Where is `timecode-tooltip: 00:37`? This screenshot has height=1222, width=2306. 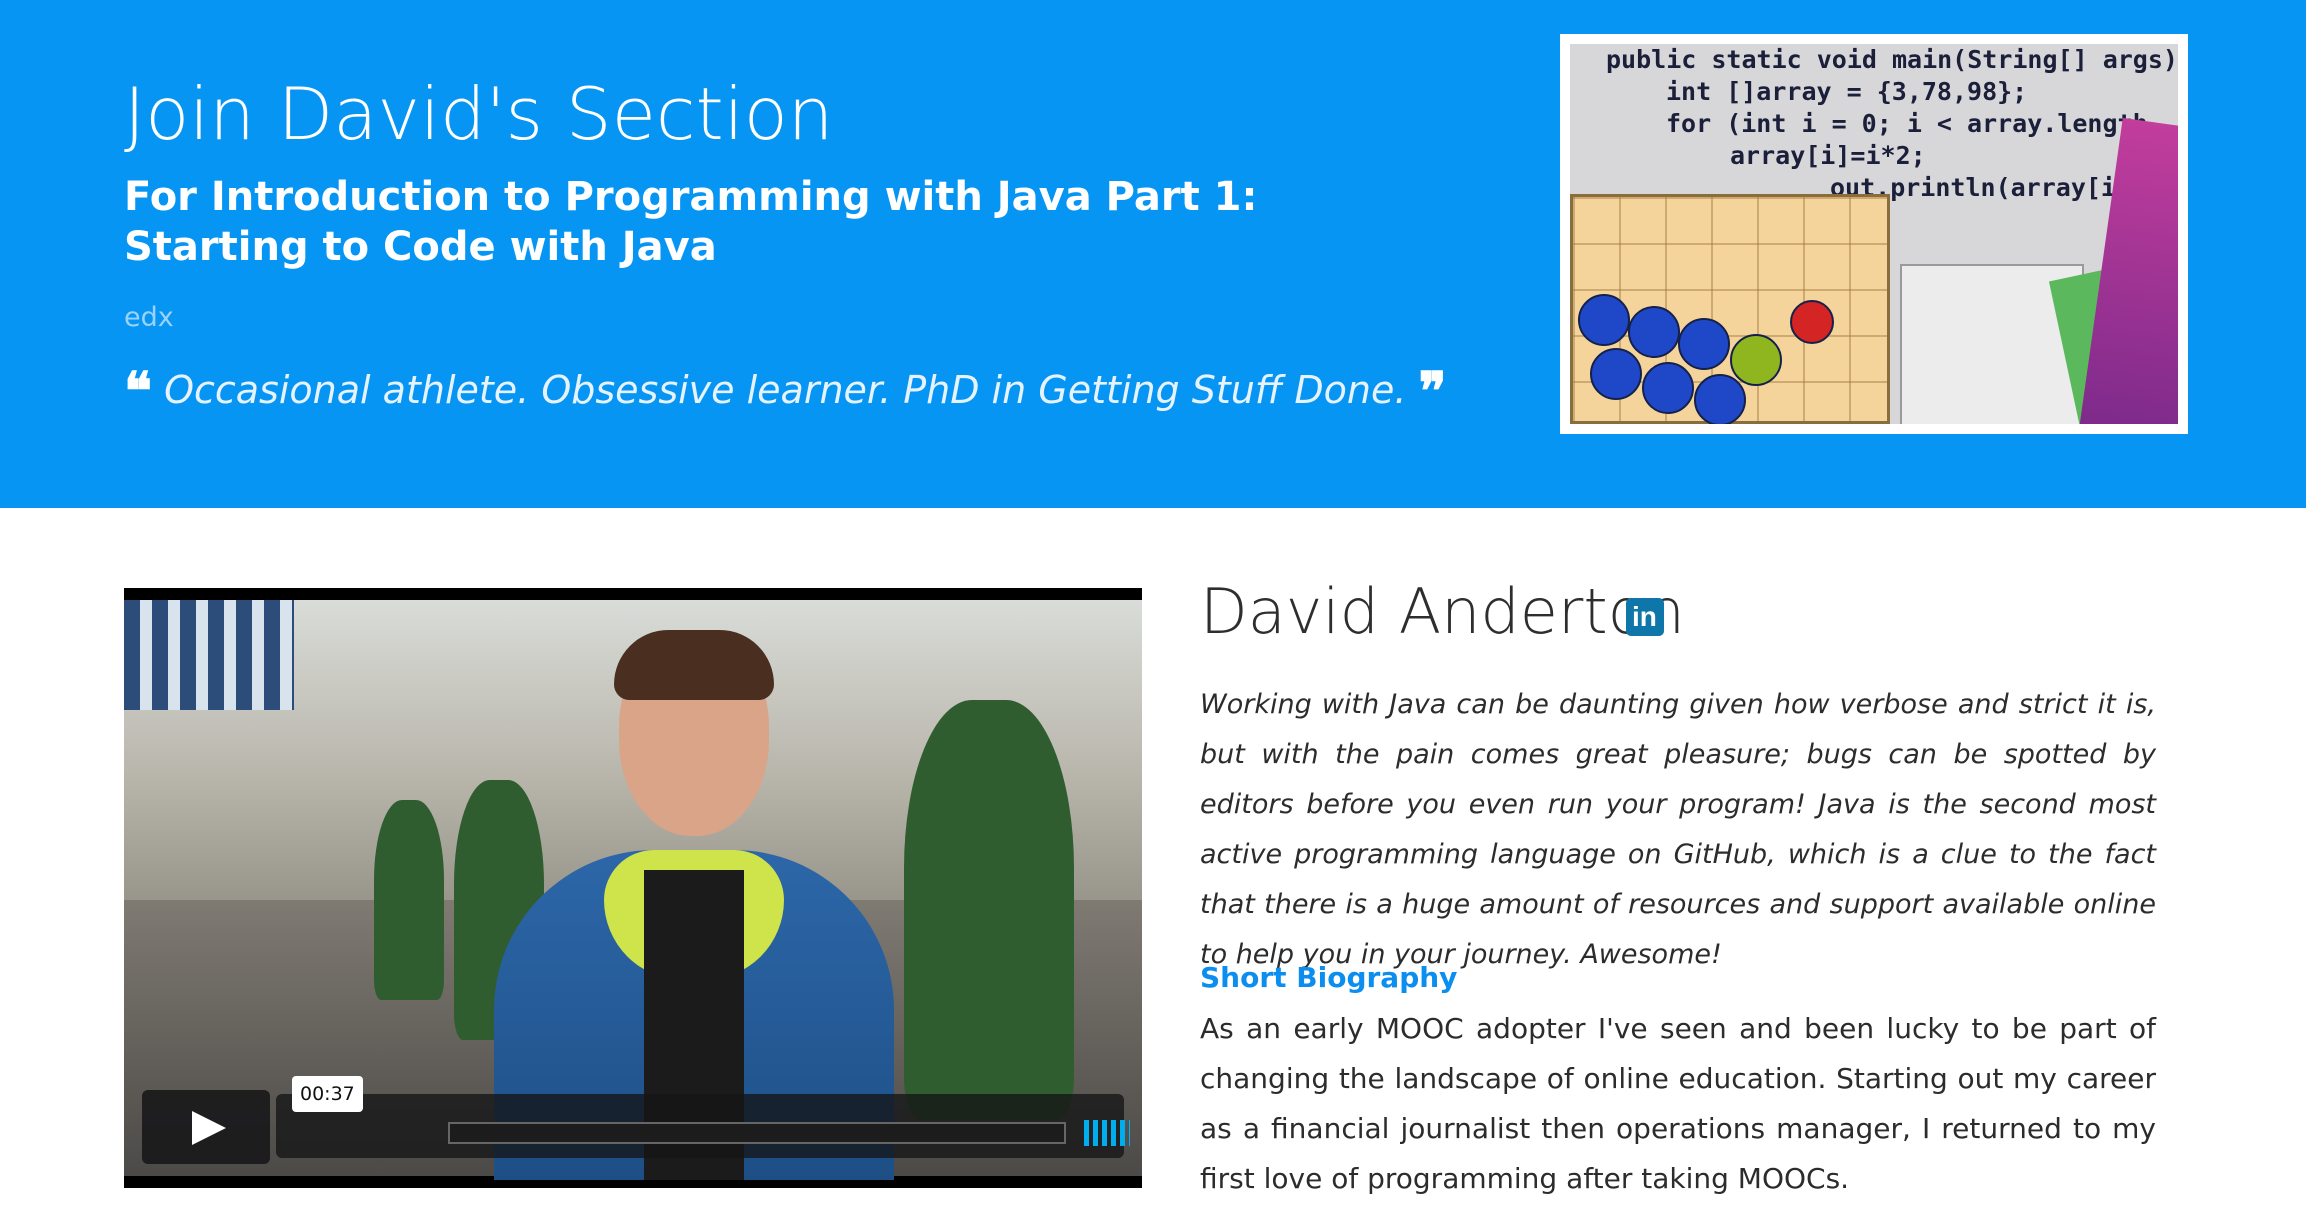
timecode-tooltip: 00:37 is located at coordinates (327, 1094).